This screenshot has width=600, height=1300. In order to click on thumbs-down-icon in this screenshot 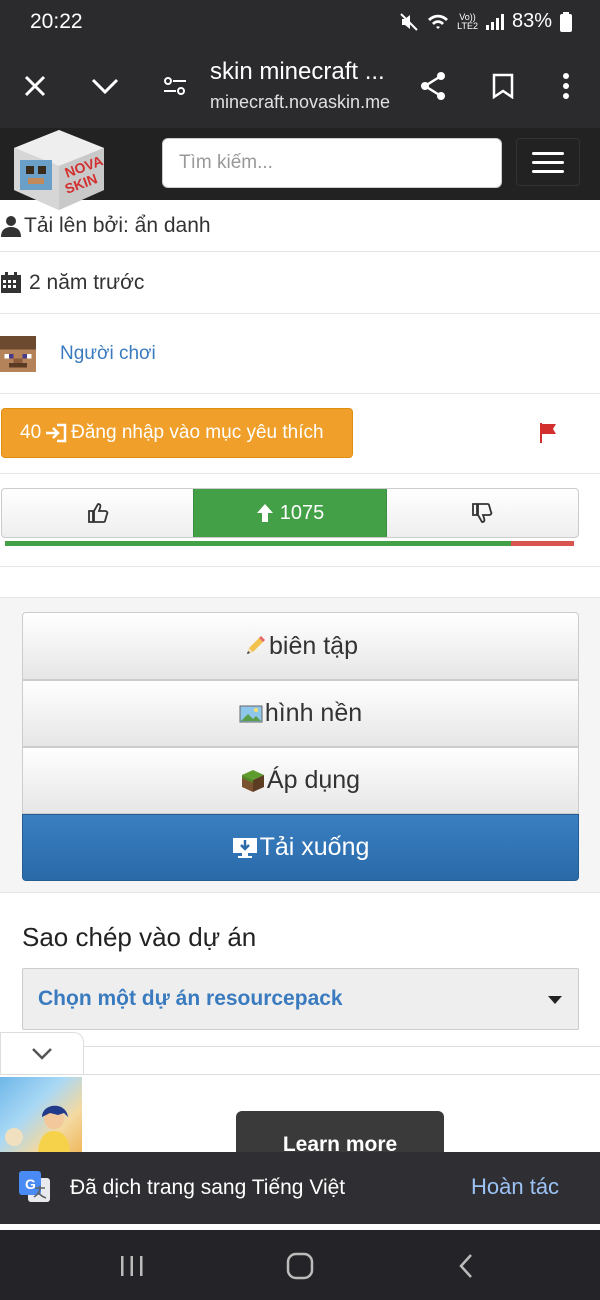, I will do `click(482, 513)`.